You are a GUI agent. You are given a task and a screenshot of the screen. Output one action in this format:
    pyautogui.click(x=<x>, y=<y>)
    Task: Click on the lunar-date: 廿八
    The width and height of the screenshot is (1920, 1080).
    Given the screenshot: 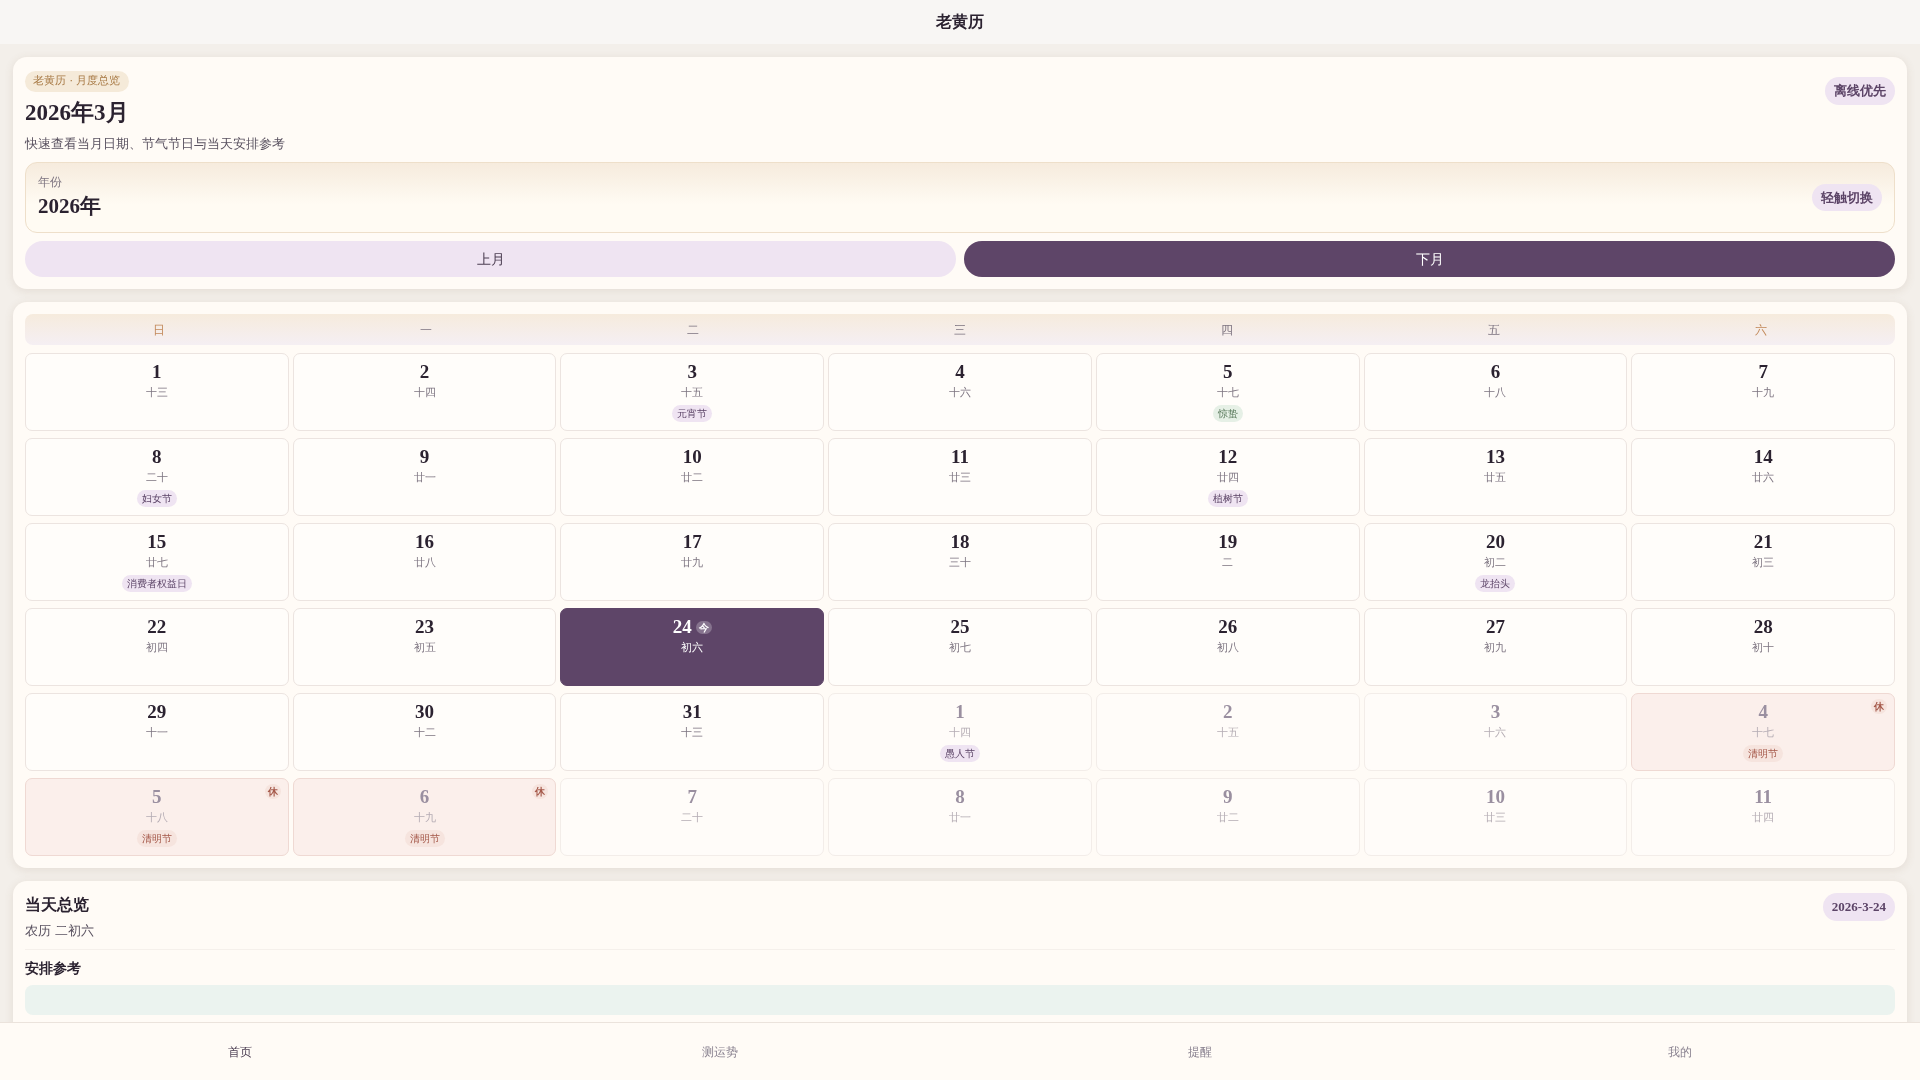 What is the action you would take?
    pyautogui.click(x=424, y=562)
    